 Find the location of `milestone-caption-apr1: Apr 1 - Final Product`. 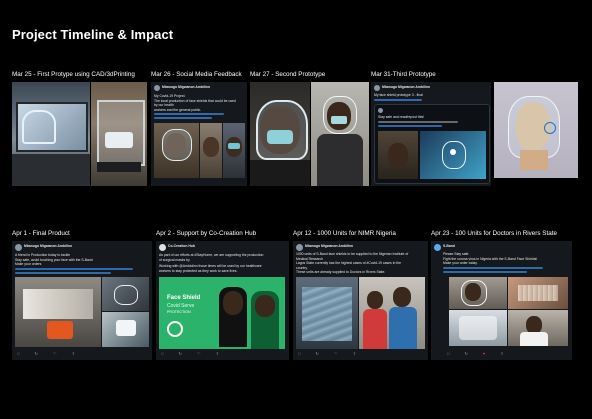

milestone-caption-apr1: Apr 1 - Final Product is located at coordinates (41, 233).